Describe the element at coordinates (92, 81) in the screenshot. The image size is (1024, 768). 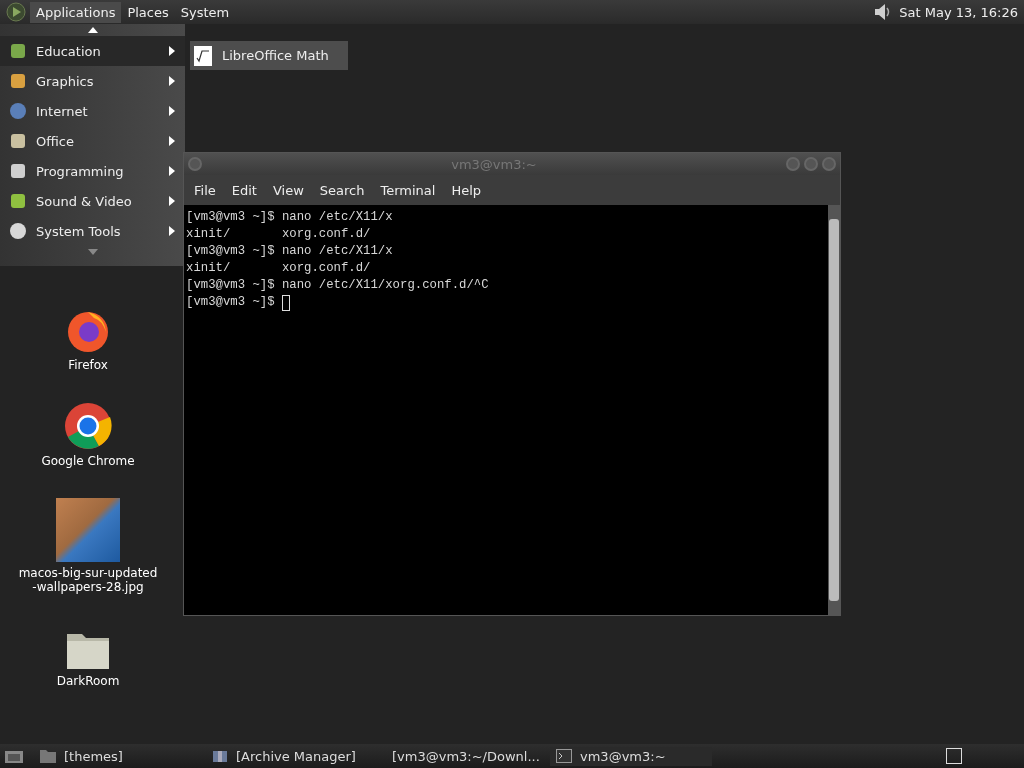
I see `menu-item: Graphics` at that location.